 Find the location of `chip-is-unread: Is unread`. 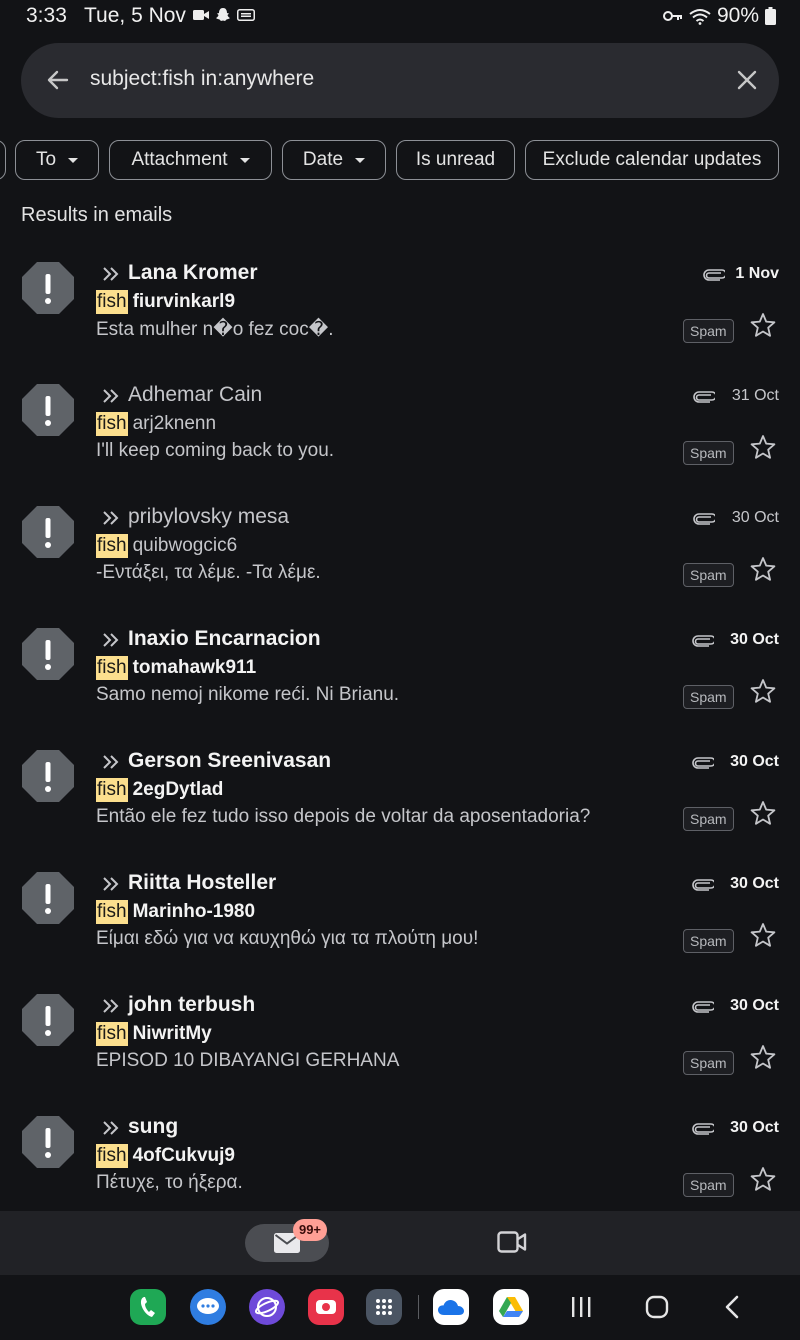

chip-is-unread: Is unread is located at coordinates (455, 160).